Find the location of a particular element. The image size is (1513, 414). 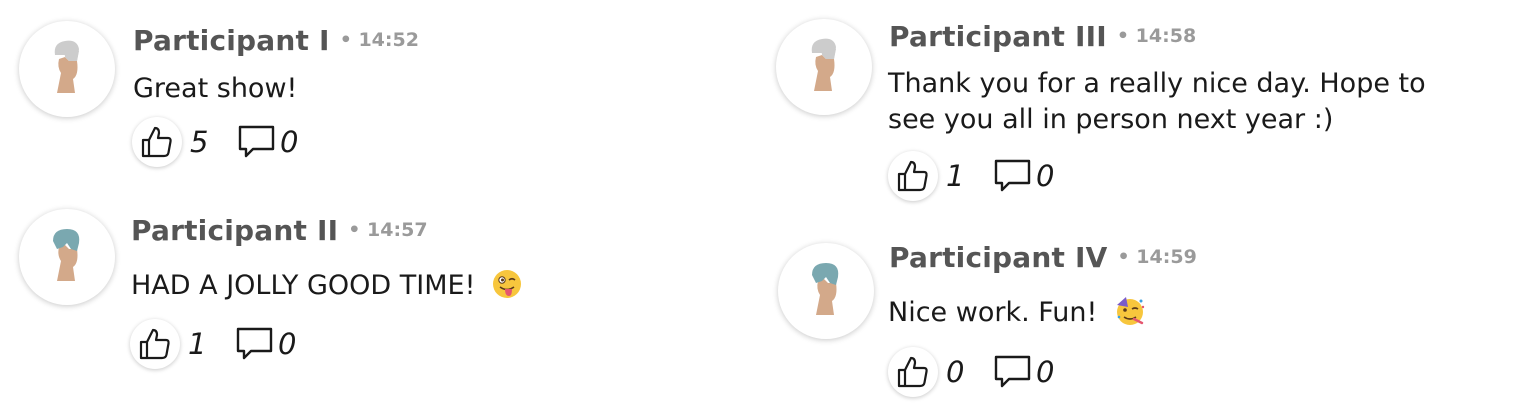

author-name: Participant IV is located at coordinates (998, 257).